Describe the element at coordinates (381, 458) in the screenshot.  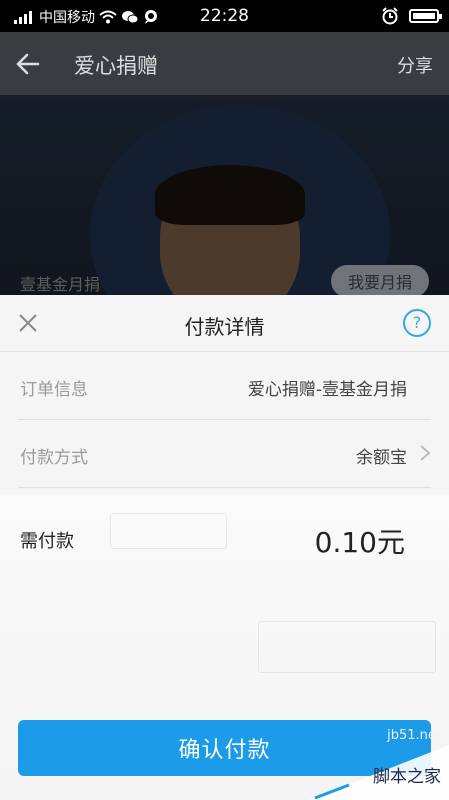
I see `payment-method-value: 余额宝` at that location.